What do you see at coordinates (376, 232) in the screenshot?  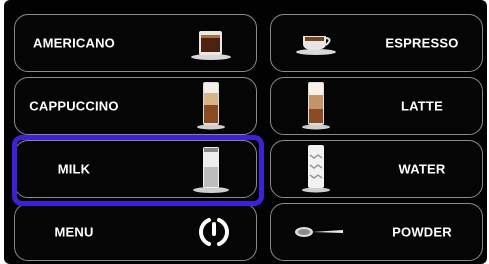 I see `powder-button: POWDER` at bounding box center [376, 232].